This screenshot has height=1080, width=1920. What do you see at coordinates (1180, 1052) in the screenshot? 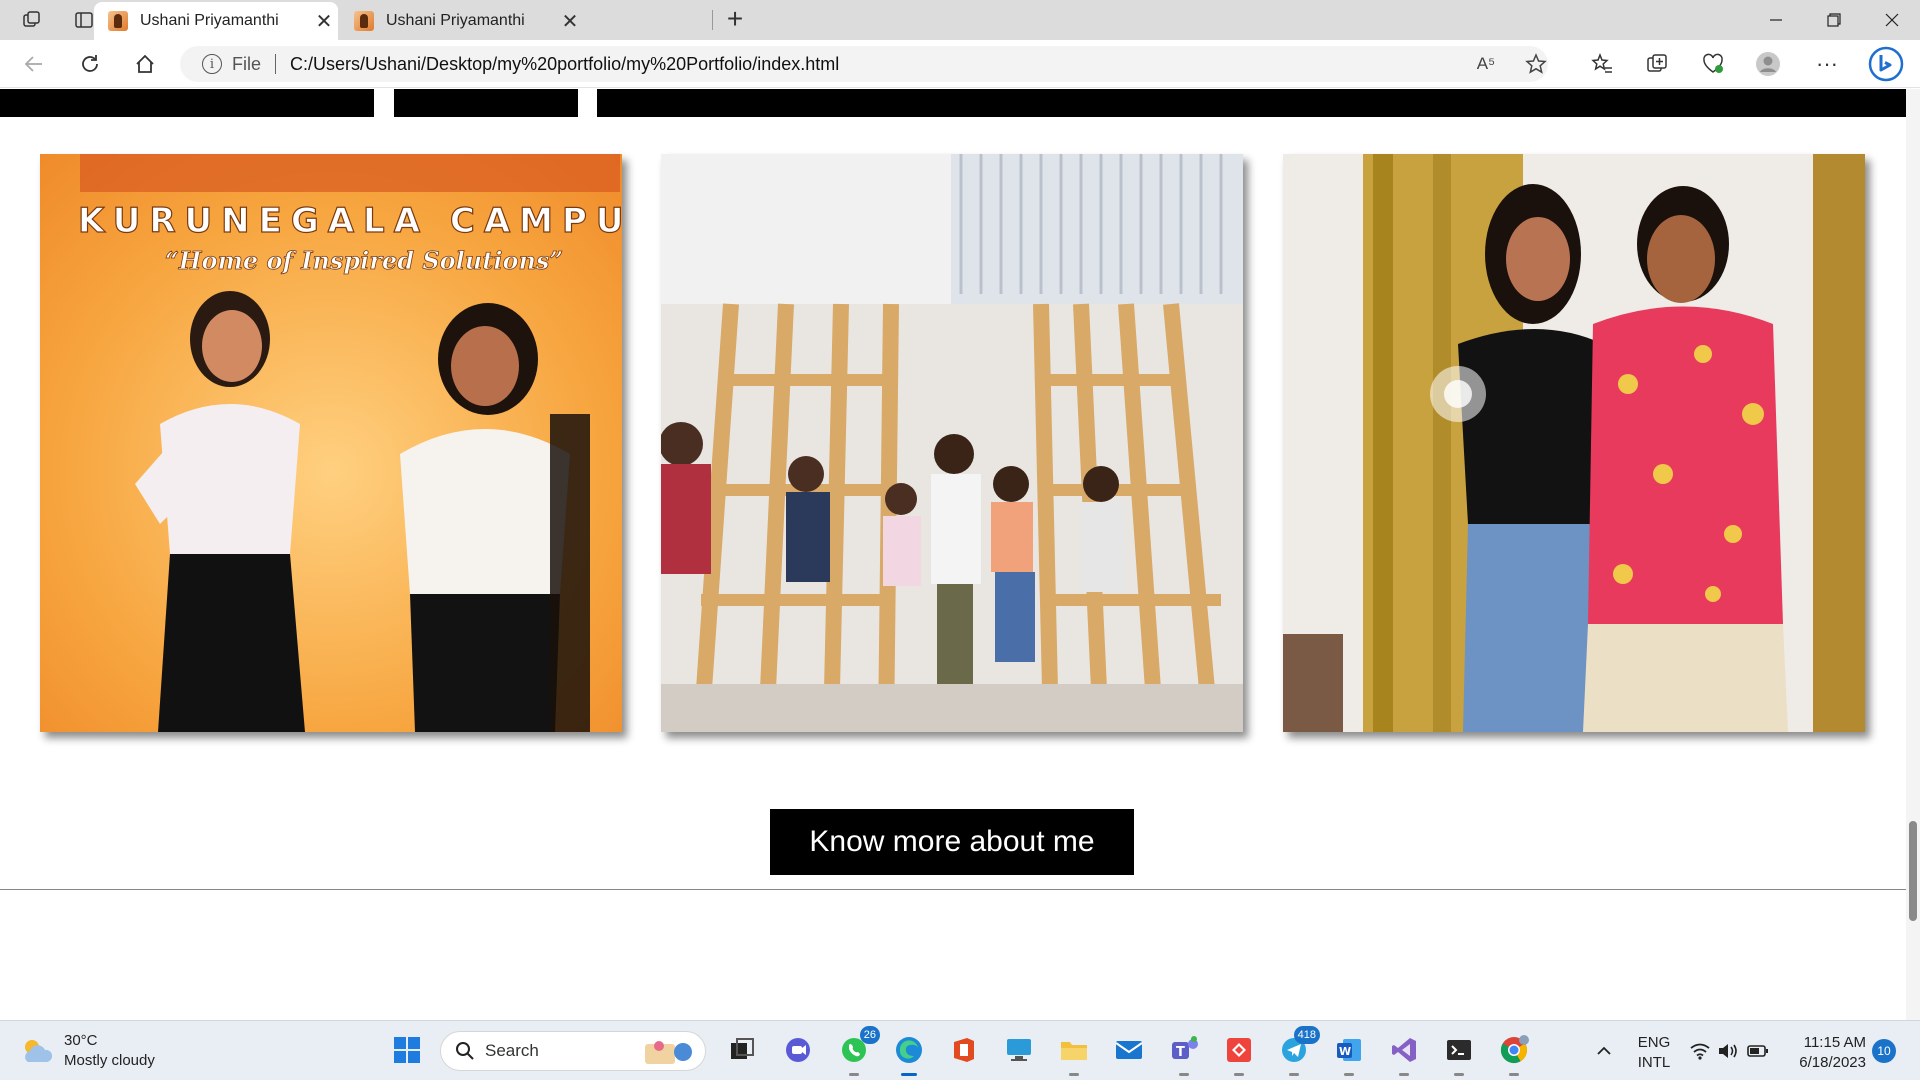
I see `svg-text: T` at bounding box center [1180, 1052].